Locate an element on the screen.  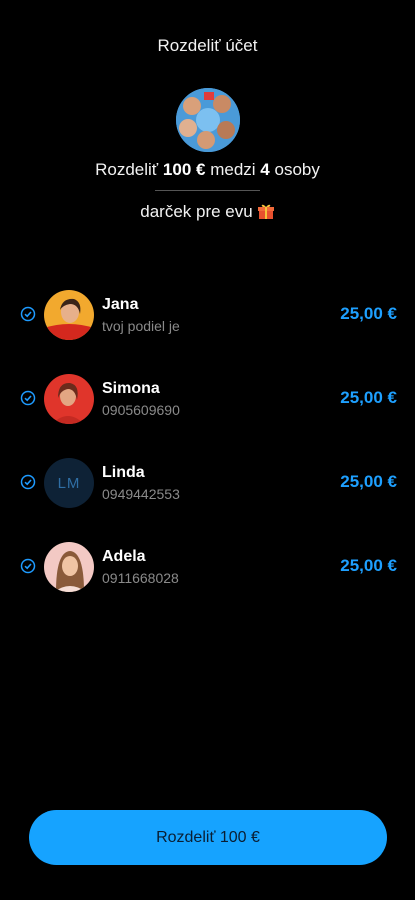
note-text: darček pre evu is located at coordinates (196, 211).